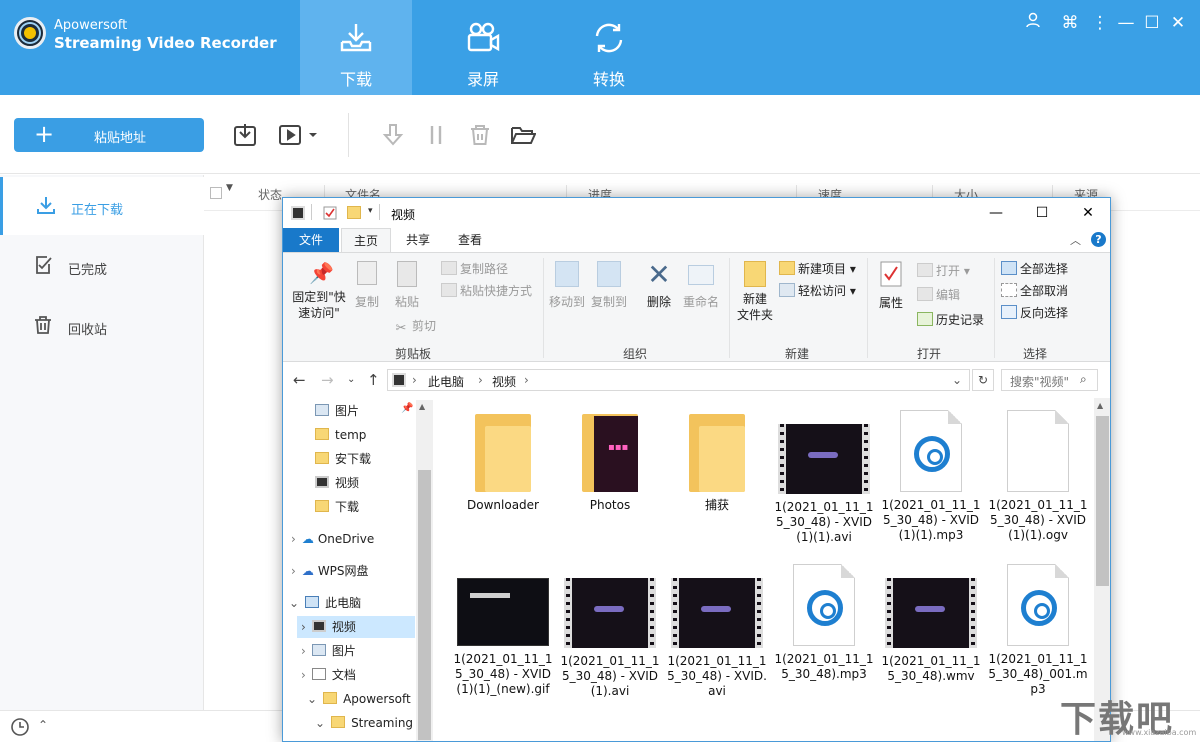 The width and height of the screenshot is (1200, 742). I want to click on explorer-close-icon: ✕, so click(1087, 213).